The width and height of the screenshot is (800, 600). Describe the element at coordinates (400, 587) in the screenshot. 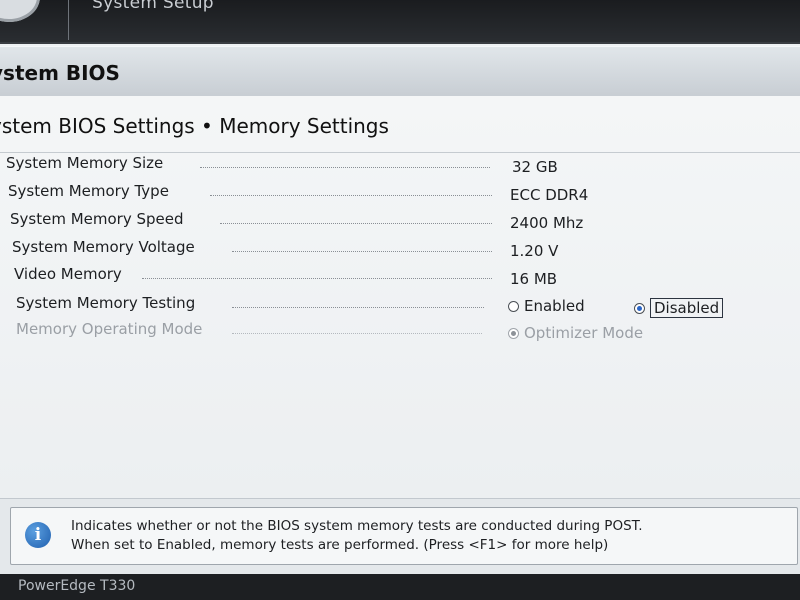

I see `footer: PowerEdge T330` at that location.